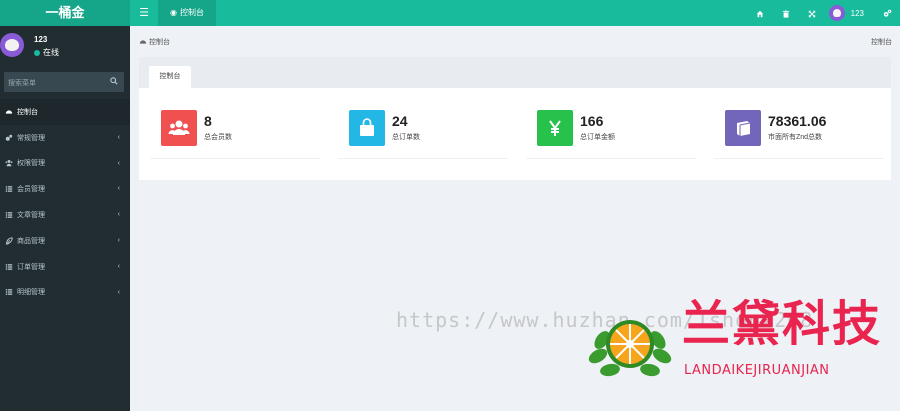 The width and height of the screenshot is (900, 411). I want to click on breadcrumb-current: 控制台, so click(881, 42).